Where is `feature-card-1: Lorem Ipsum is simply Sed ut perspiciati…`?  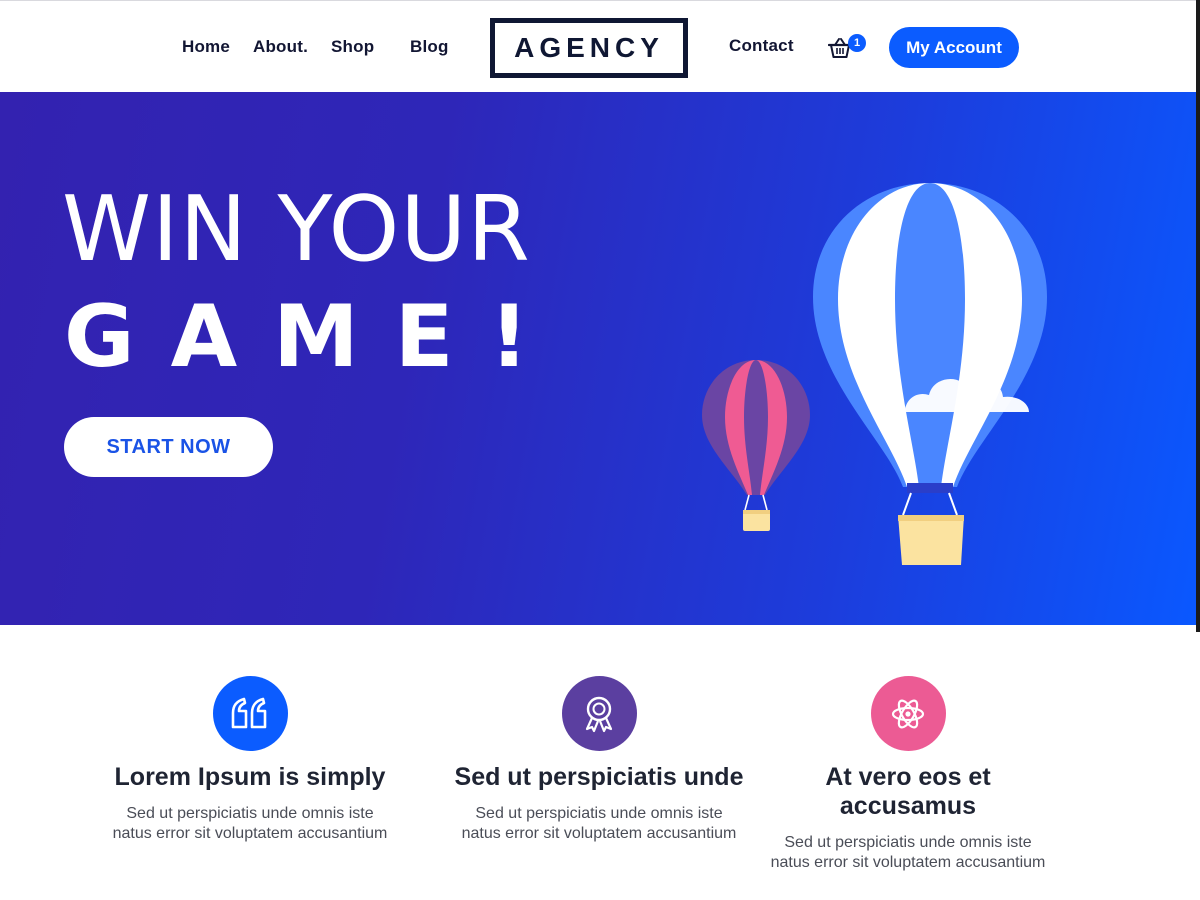
feature-card-1: Lorem Ipsum is simply Sed ut perspiciati… is located at coordinates (250, 760).